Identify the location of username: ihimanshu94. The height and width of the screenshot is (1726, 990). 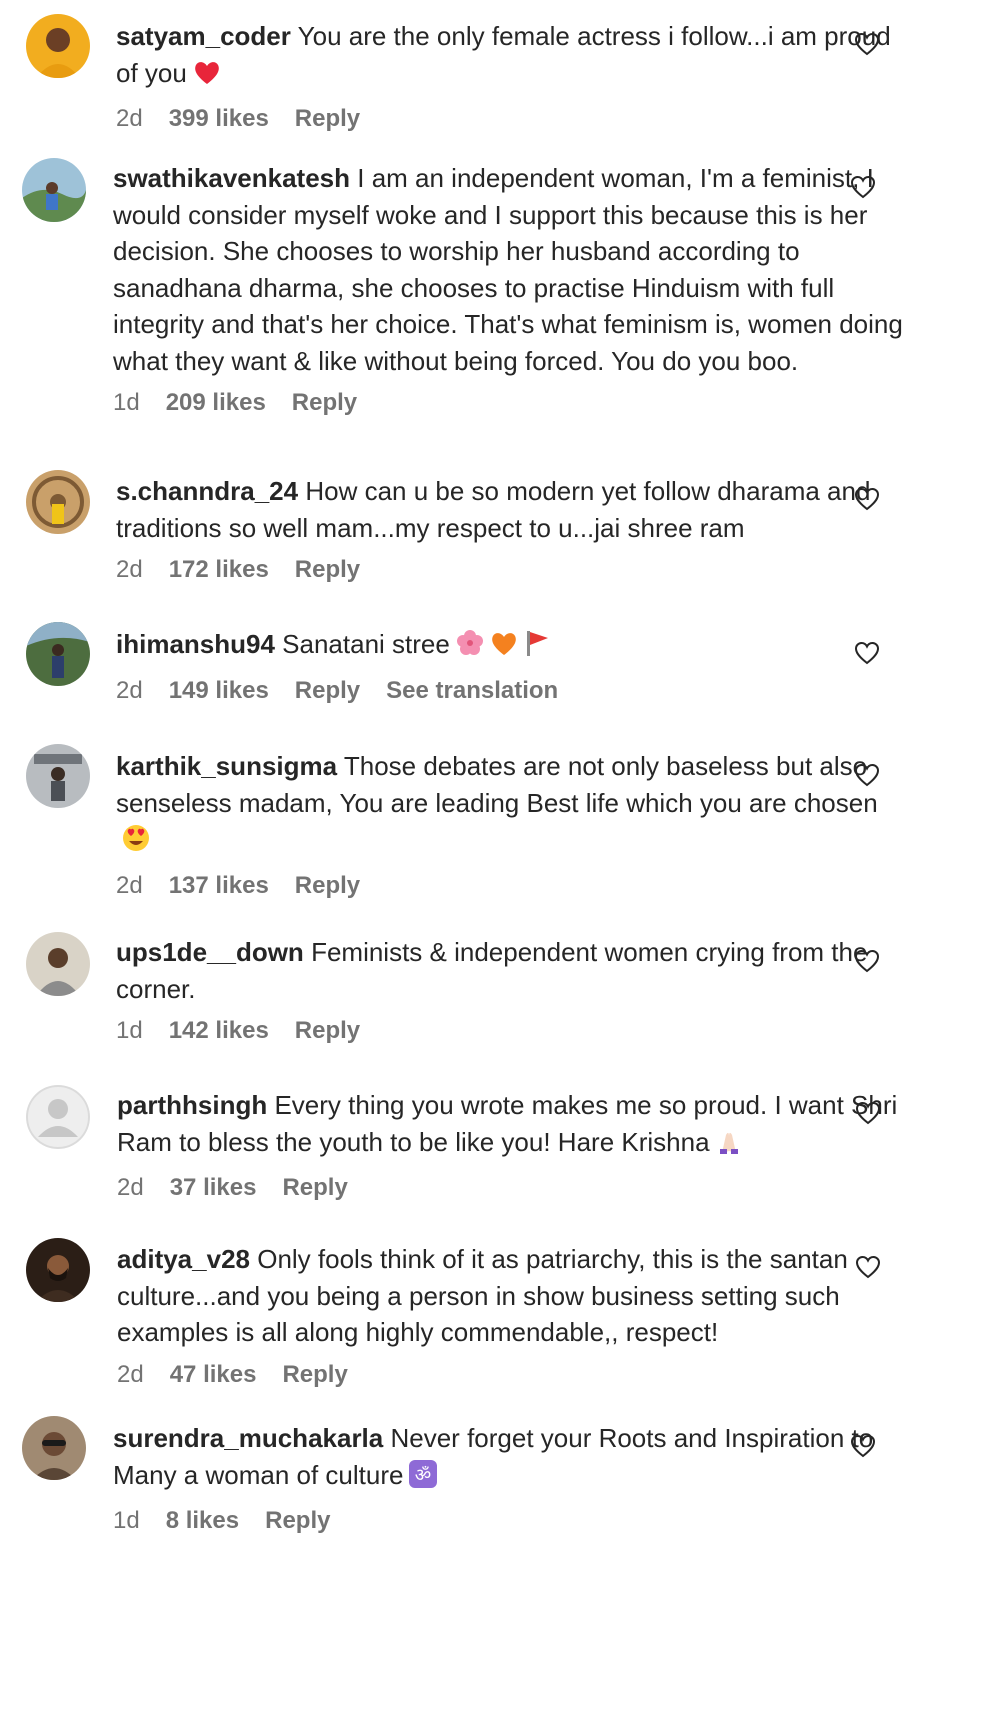
(195, 644).